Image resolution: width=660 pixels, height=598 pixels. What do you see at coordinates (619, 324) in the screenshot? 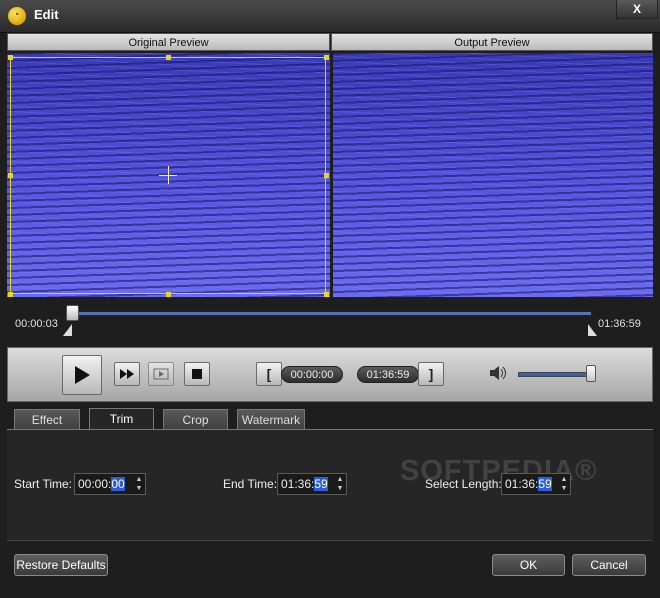
I see `total-time: 01:36:59` at bounding box center [619, 324].